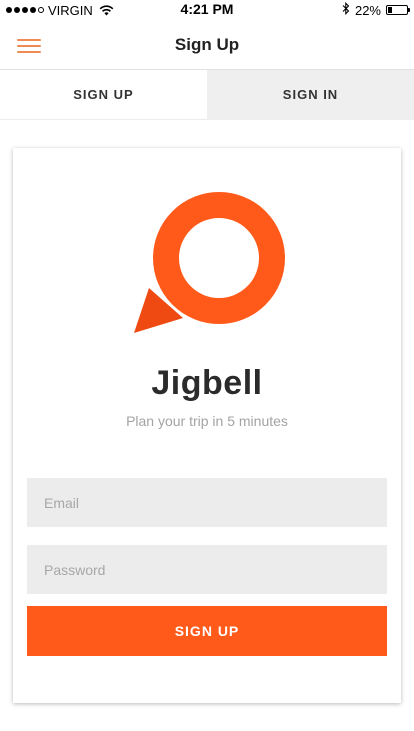 The width and height of the screenshot is (414, 731). I want to click on status-left: VIRGIN, so click(60, 10).